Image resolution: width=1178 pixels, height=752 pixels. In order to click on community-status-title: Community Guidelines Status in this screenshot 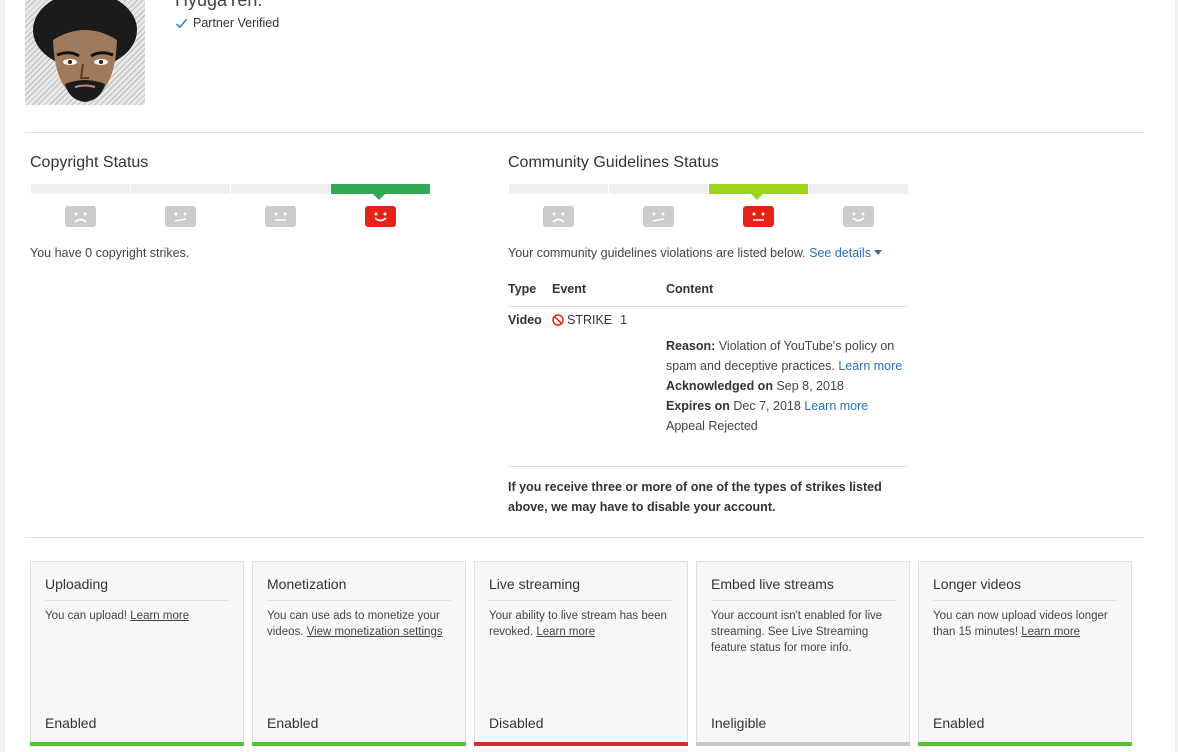, I will do `click(613, 162)`.